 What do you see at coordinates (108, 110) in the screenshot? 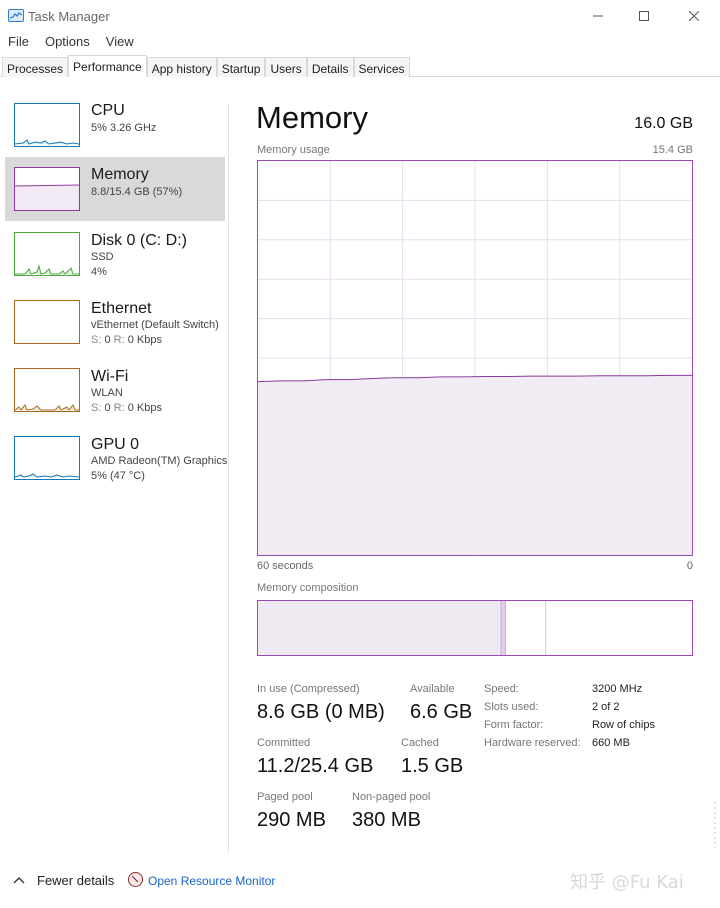
I see `sidebar-item-label: CPU` at bounding box center [108, 110].